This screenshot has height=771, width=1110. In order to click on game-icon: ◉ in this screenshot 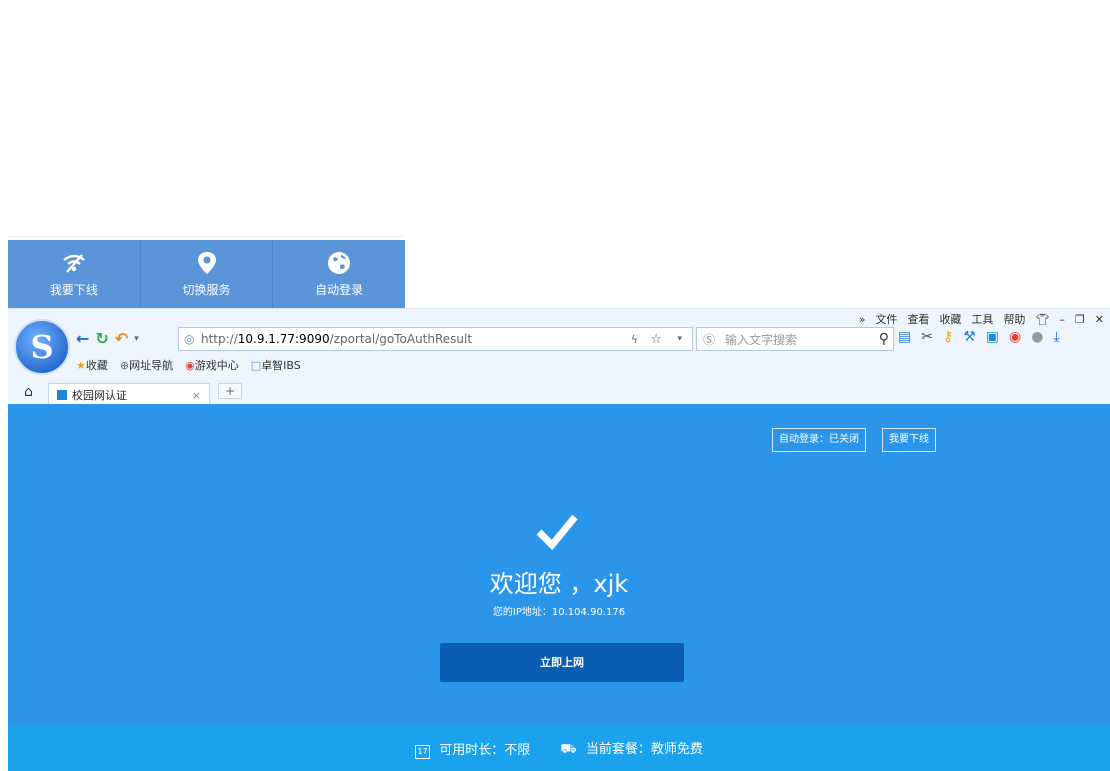, I will do `click(190, 365)`.